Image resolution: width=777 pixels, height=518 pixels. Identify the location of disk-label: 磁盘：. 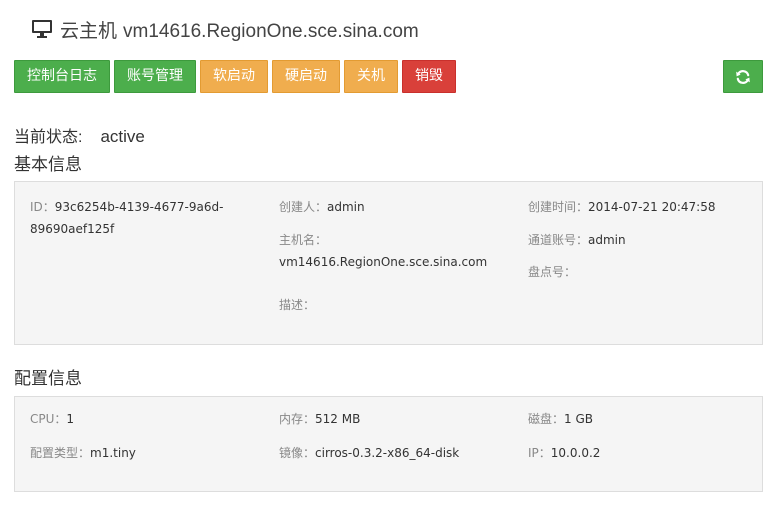
(546, 419).